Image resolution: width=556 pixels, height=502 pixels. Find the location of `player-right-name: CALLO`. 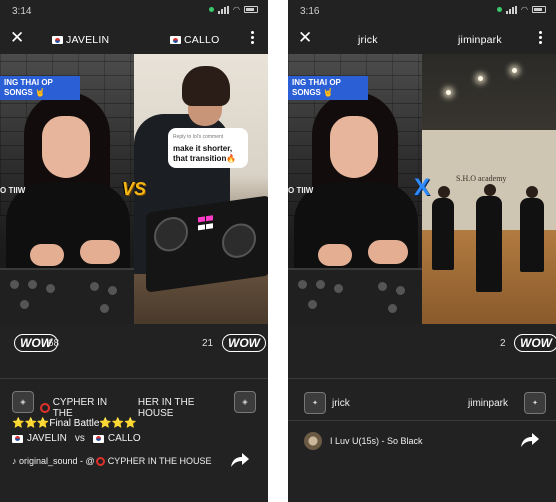

player-right-name: CALLO is located at coordinates (194, 40).